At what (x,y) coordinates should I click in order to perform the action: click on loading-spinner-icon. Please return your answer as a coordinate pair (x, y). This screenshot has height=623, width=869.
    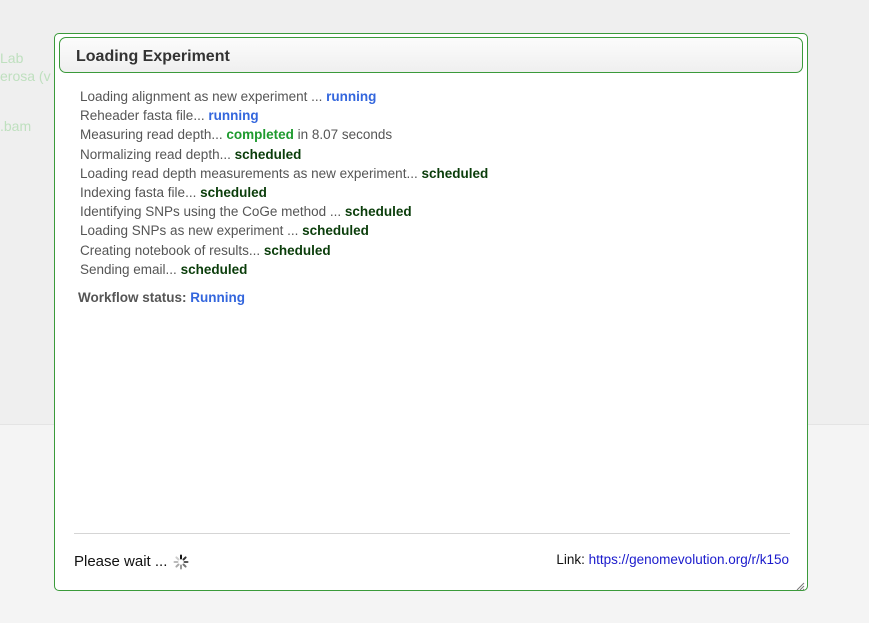
    Looking at the image, I should click on (181, 562).